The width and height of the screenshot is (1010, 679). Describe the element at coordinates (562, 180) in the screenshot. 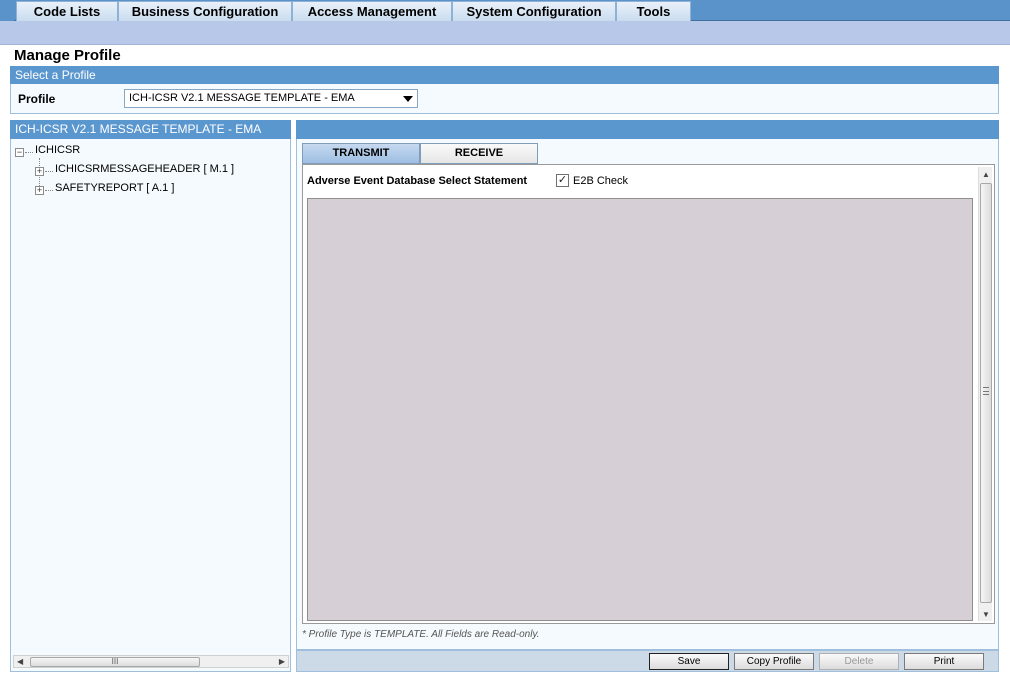

I see `e2b-check-checkbox: ✓` at that location.